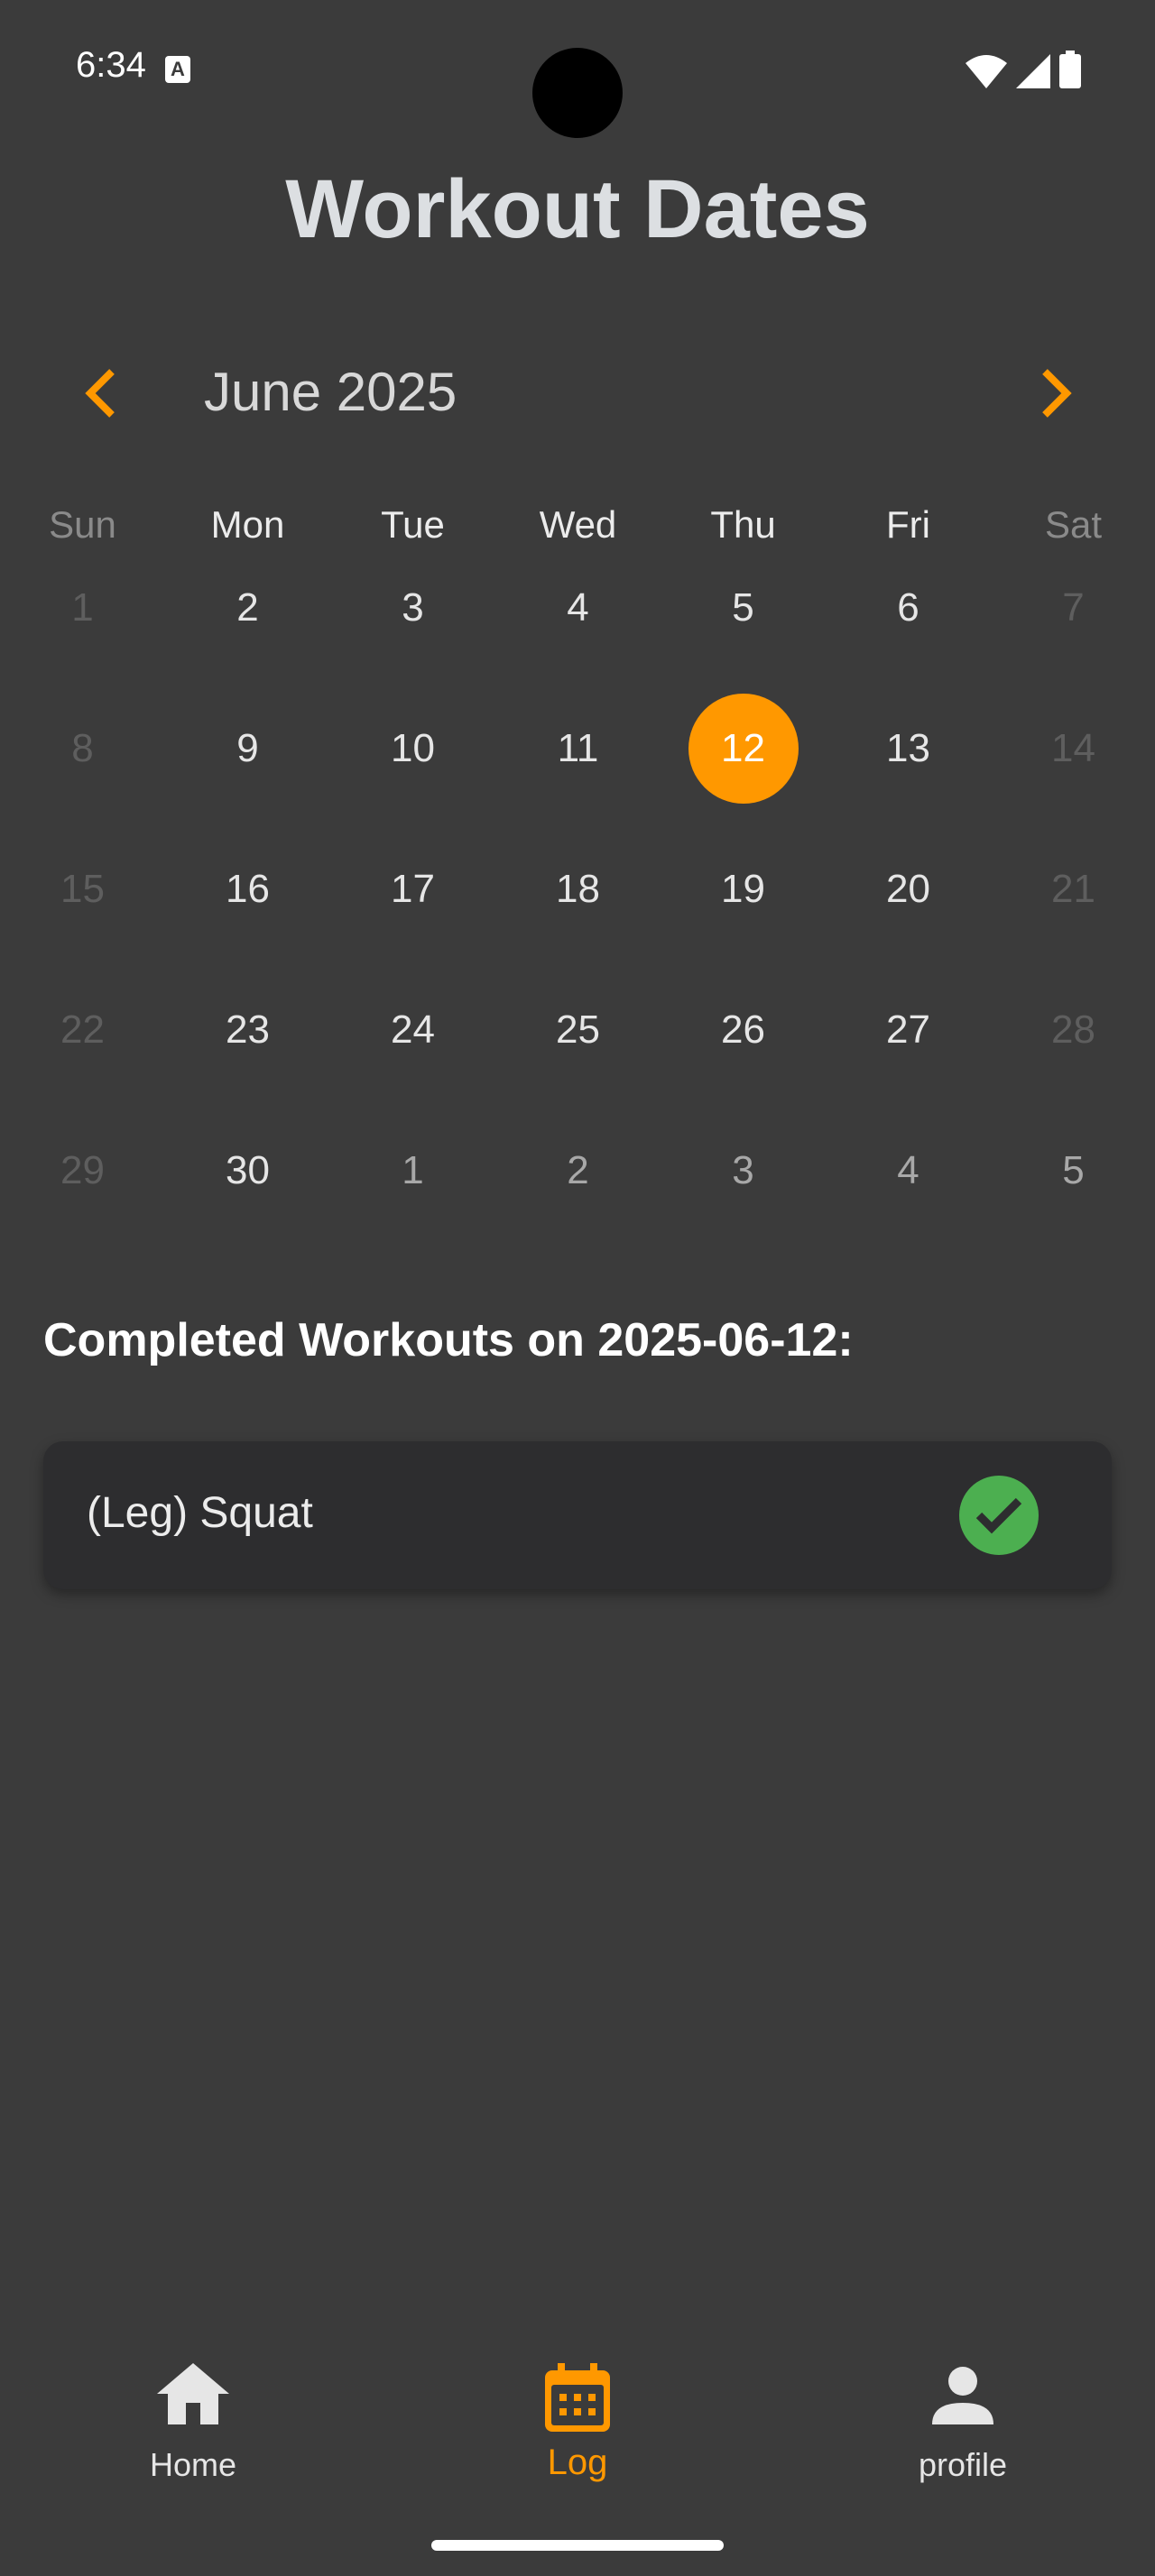  Describe the element at coordinates (82, 749) in the screenshot. I see `day-cell: 8` at that location.